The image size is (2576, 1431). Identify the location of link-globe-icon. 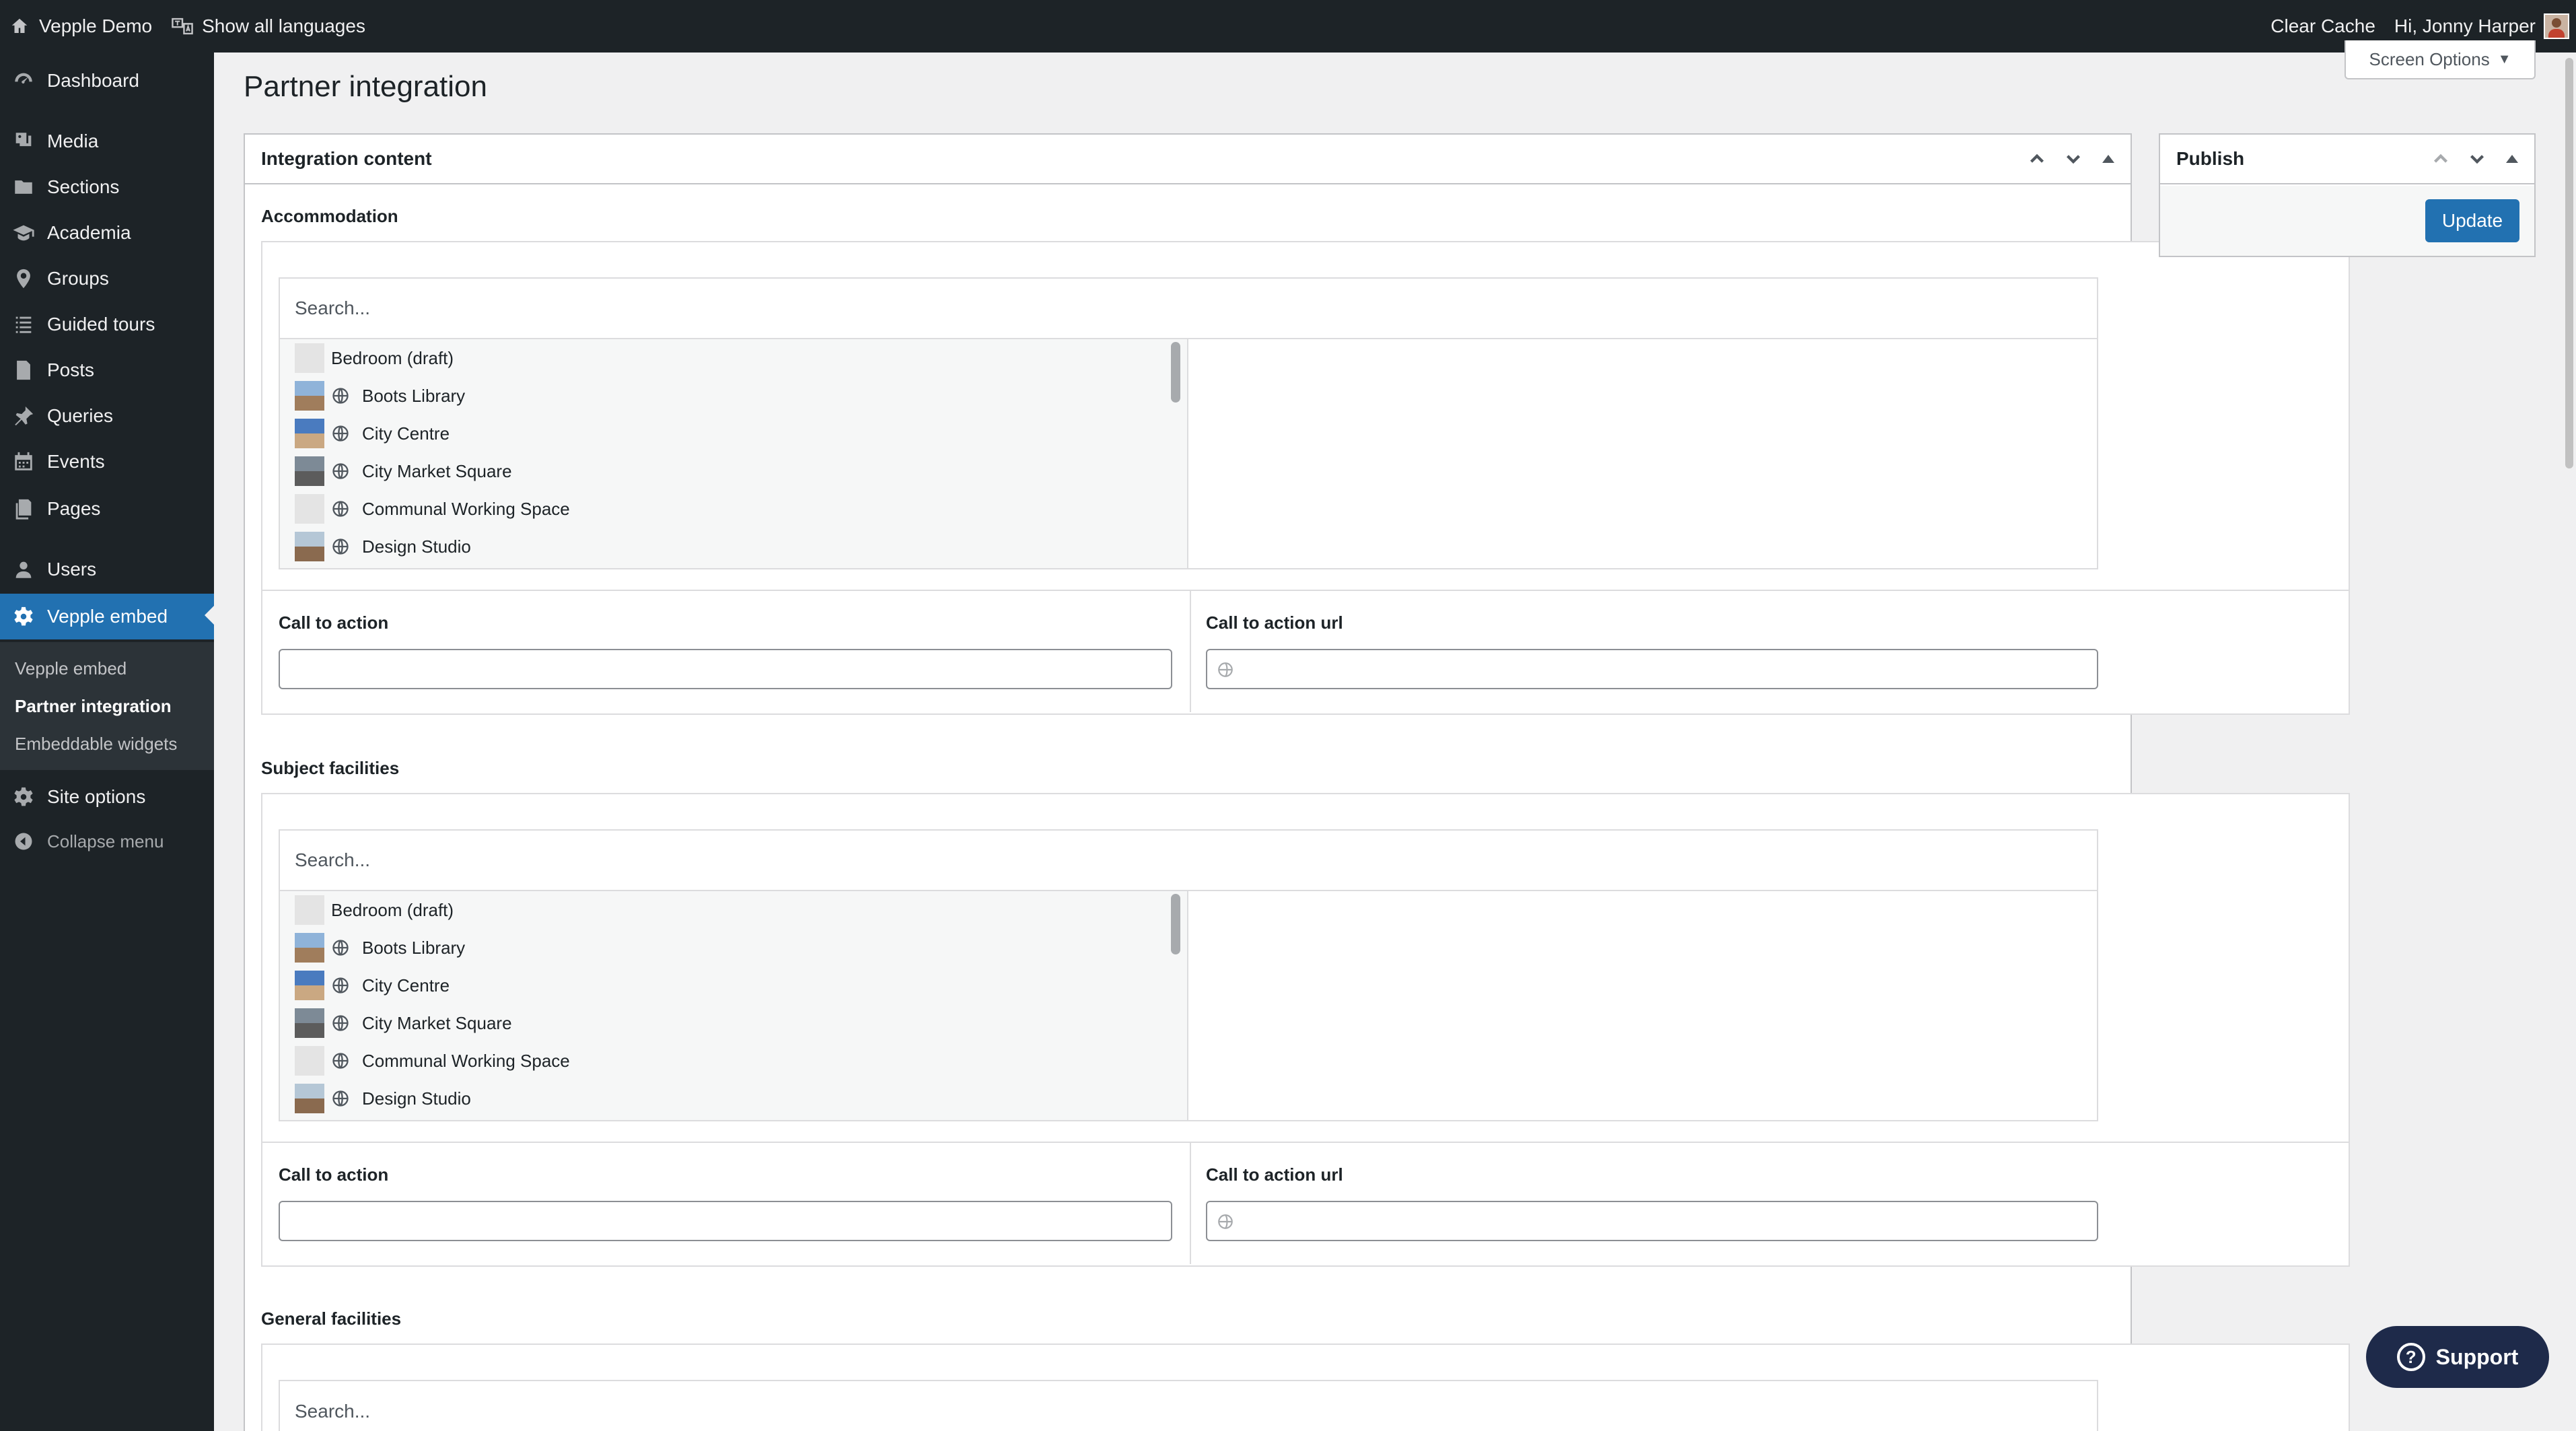
(1225, 1221).